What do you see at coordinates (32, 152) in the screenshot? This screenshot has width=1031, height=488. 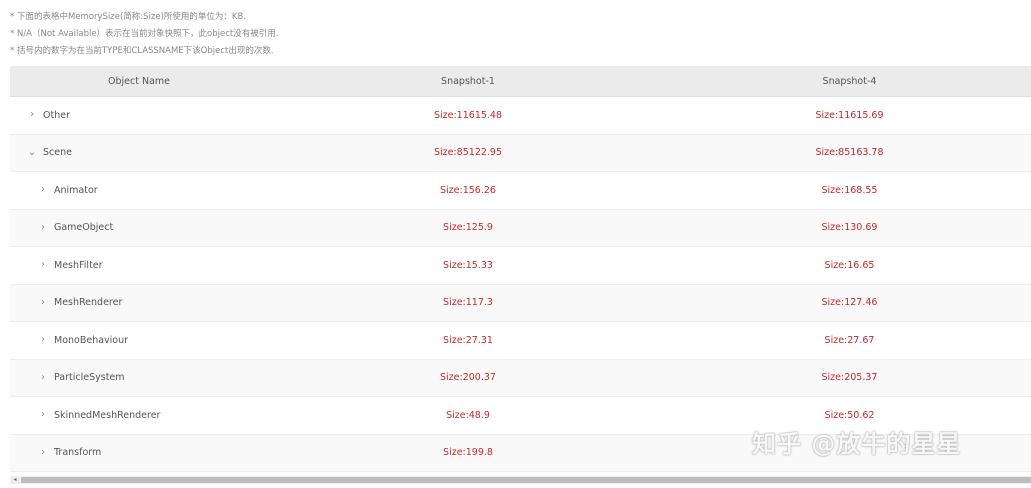 I see `chevron-down-icon: ⌄` at bounding box center [32, 152].